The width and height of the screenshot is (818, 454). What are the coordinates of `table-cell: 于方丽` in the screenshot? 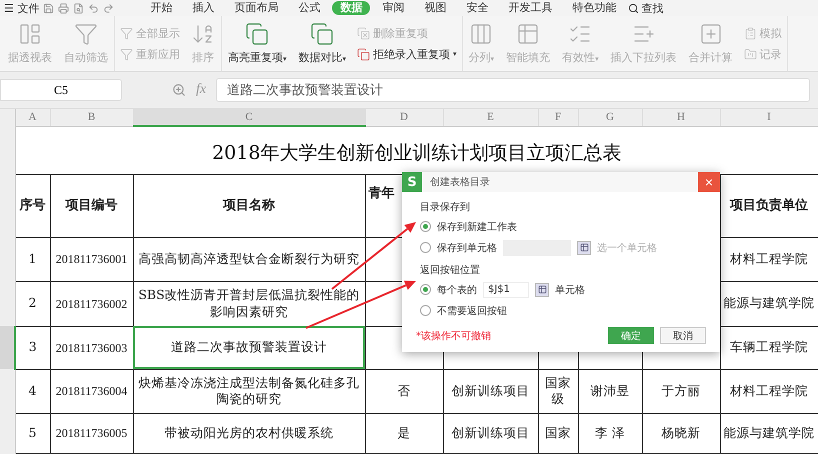 It's located at (681, 391).